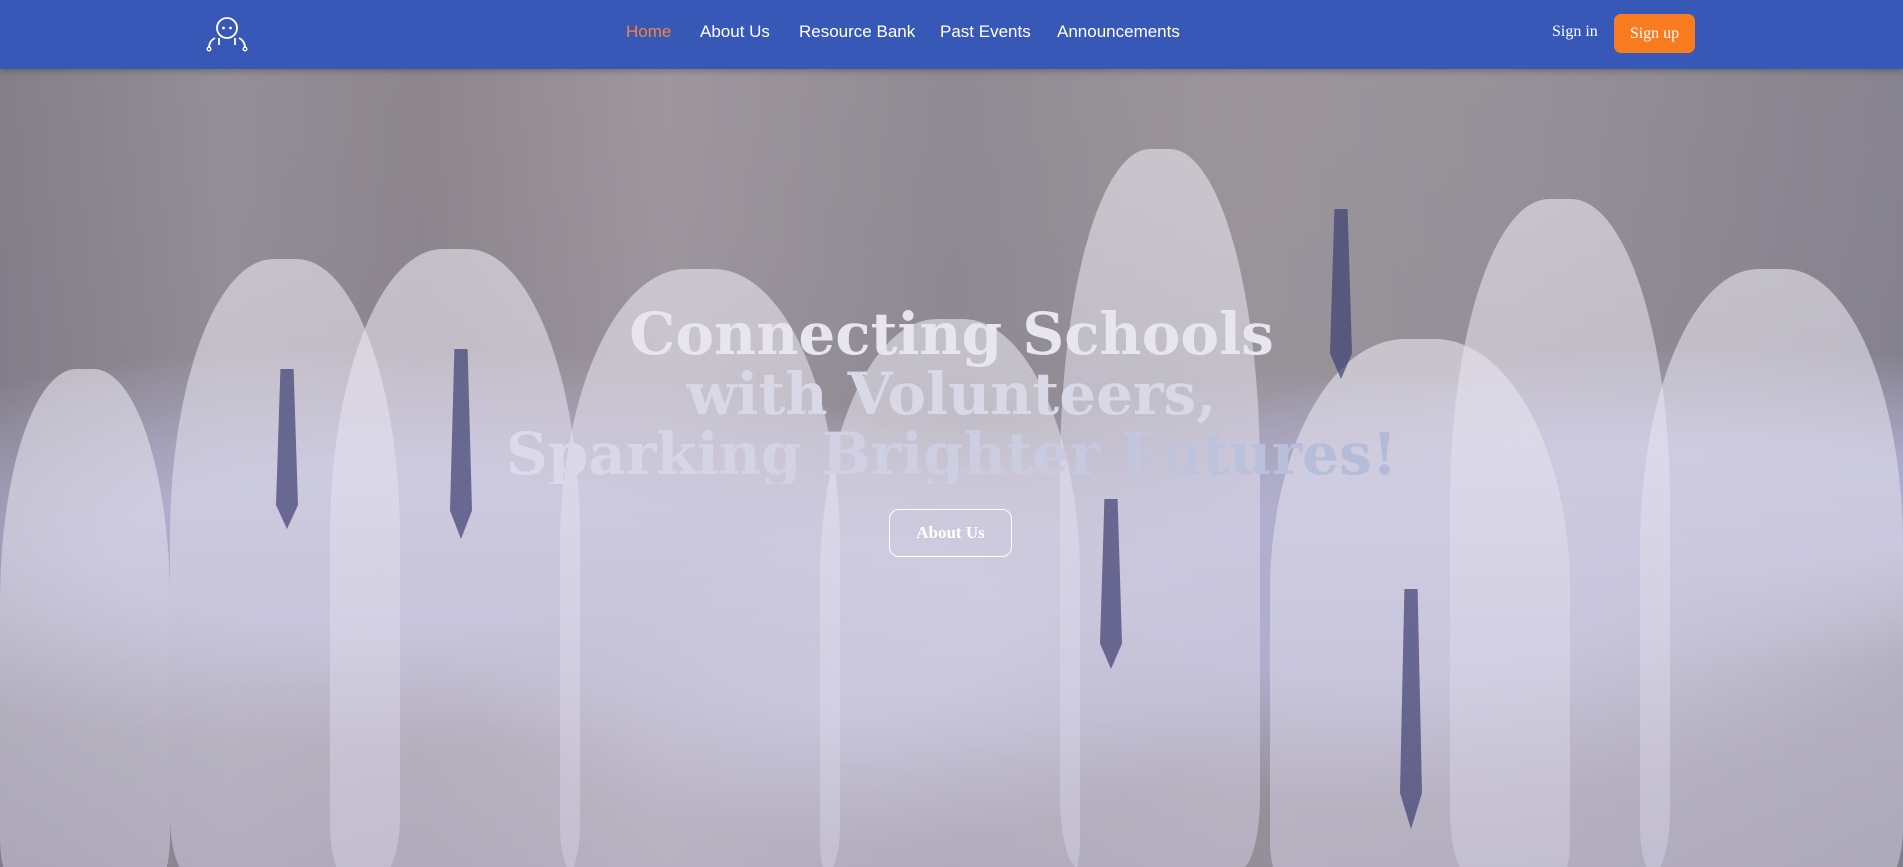 The width and height of the screenshot is (1903, 867). Describe the element at coordinates (951, 334) in the screenshot. I see `headline-line-1: Connecting Schools` at that location.